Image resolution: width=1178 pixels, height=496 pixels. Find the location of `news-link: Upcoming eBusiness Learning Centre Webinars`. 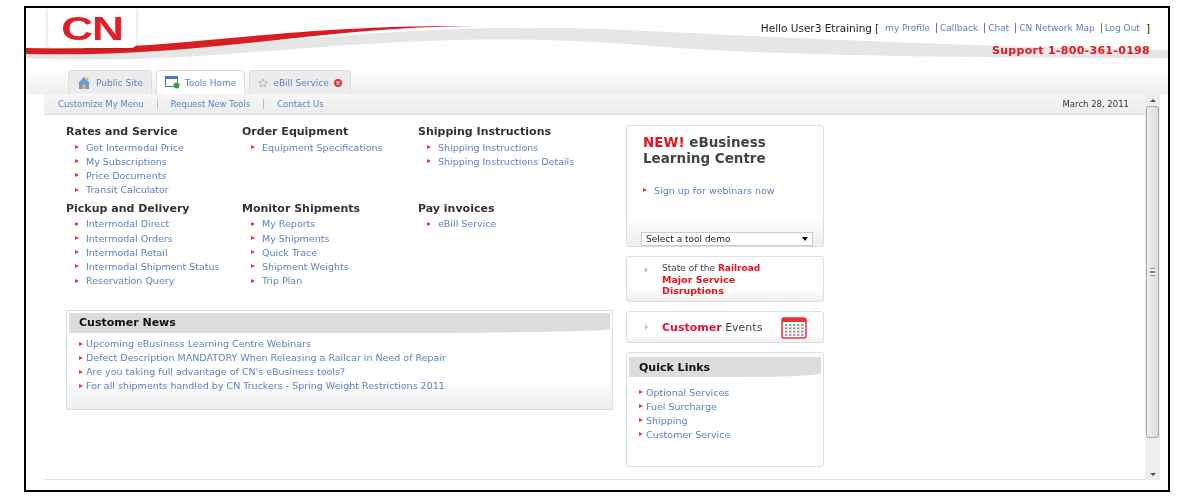

news-link: Upcoming eBusiness Learning Centre Webinars is located at coordinates (198, 344).